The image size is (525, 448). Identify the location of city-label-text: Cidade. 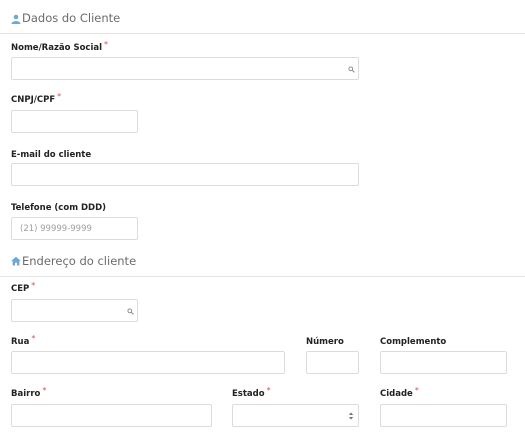
(396, 394).